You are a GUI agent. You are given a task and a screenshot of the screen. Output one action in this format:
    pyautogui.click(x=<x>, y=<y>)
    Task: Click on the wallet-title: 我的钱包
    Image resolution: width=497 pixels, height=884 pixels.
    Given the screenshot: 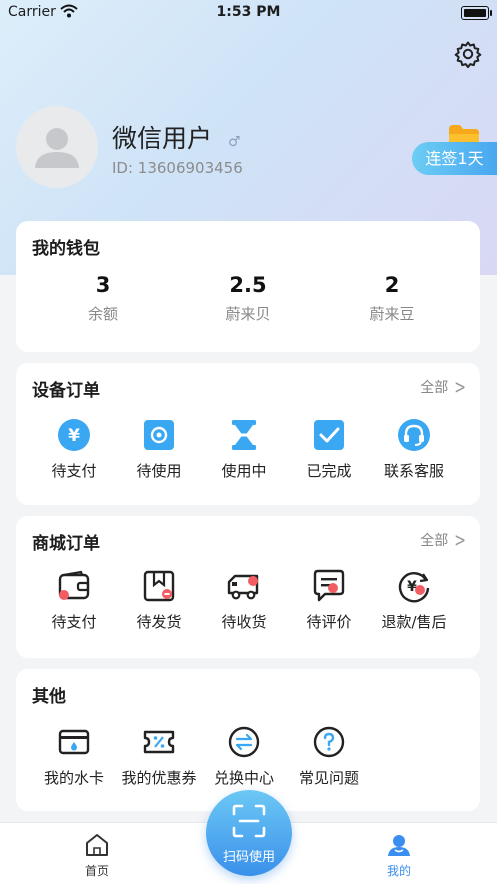 What is the action you would take?
    pyautogui.click(x=66, y=249)
    